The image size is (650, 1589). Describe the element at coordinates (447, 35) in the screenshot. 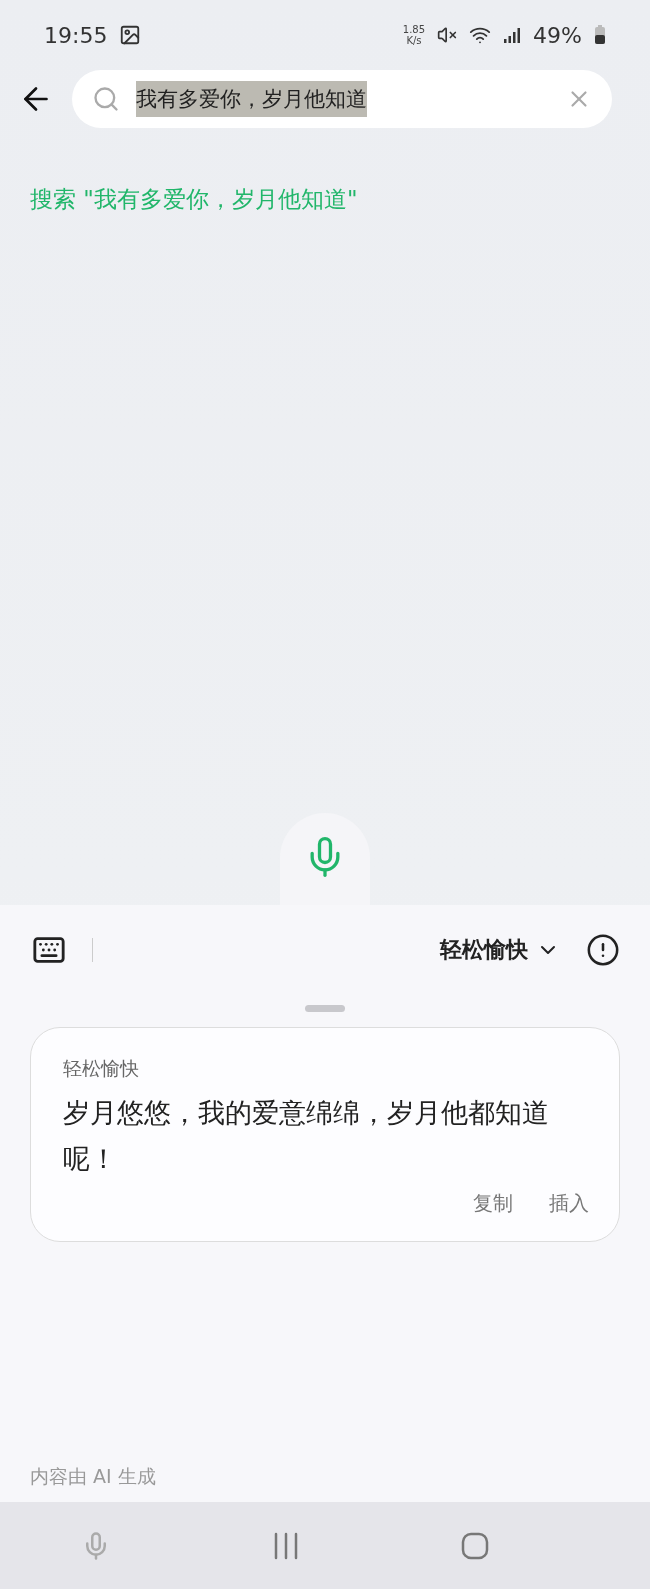

I see `mute-icon` at that location.